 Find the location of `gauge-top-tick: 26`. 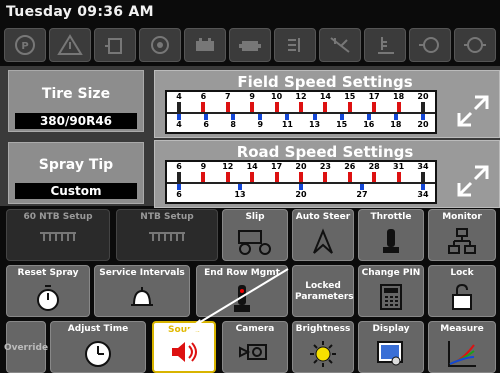

gauge-top-tick: 26 is located at coordinates (350, 166).